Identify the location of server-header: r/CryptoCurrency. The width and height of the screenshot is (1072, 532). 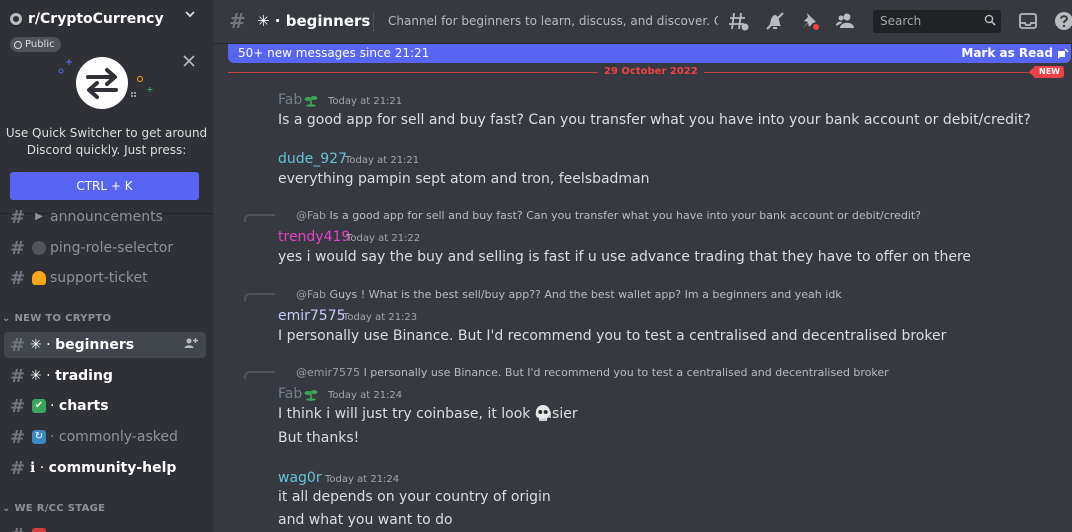
(106, 20).